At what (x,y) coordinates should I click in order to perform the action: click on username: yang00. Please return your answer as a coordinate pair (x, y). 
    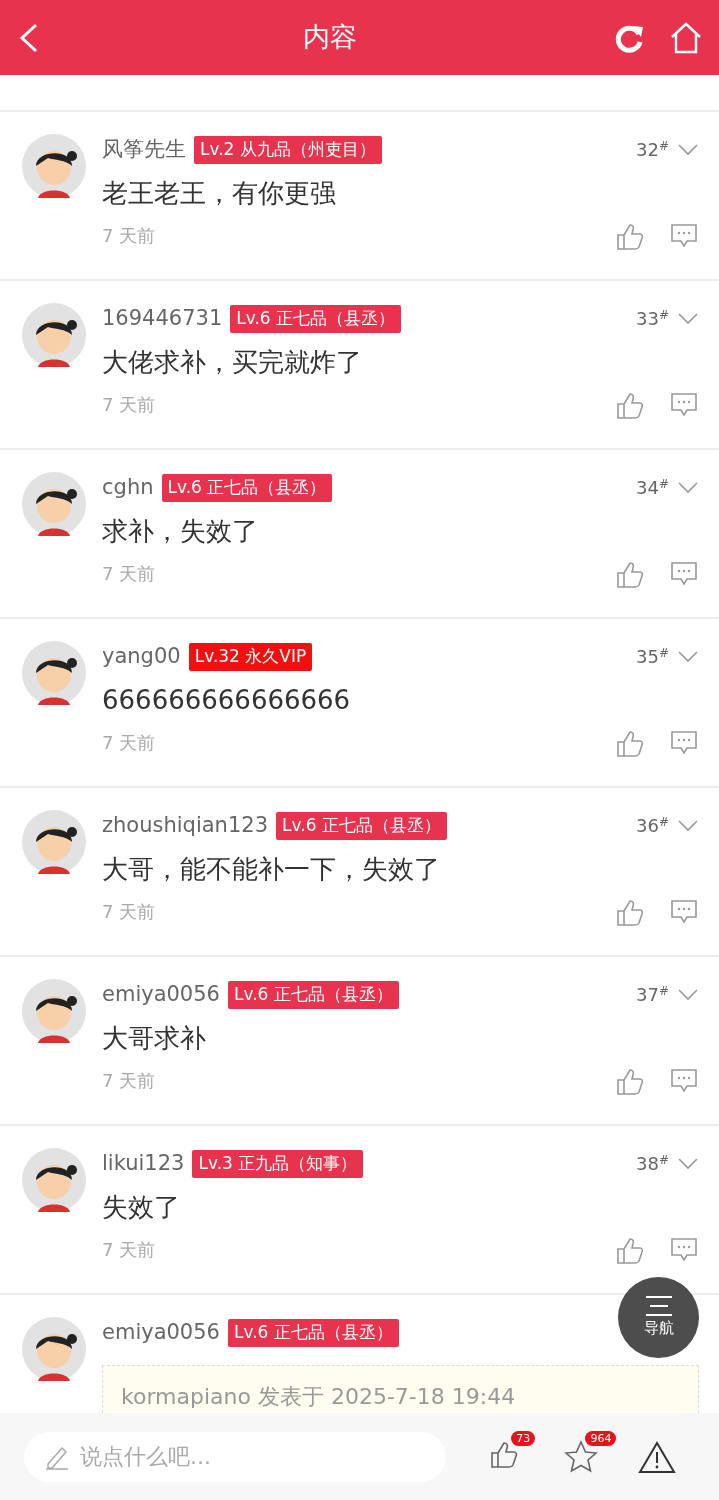
    Looking at the image, I should click on (141, 657).